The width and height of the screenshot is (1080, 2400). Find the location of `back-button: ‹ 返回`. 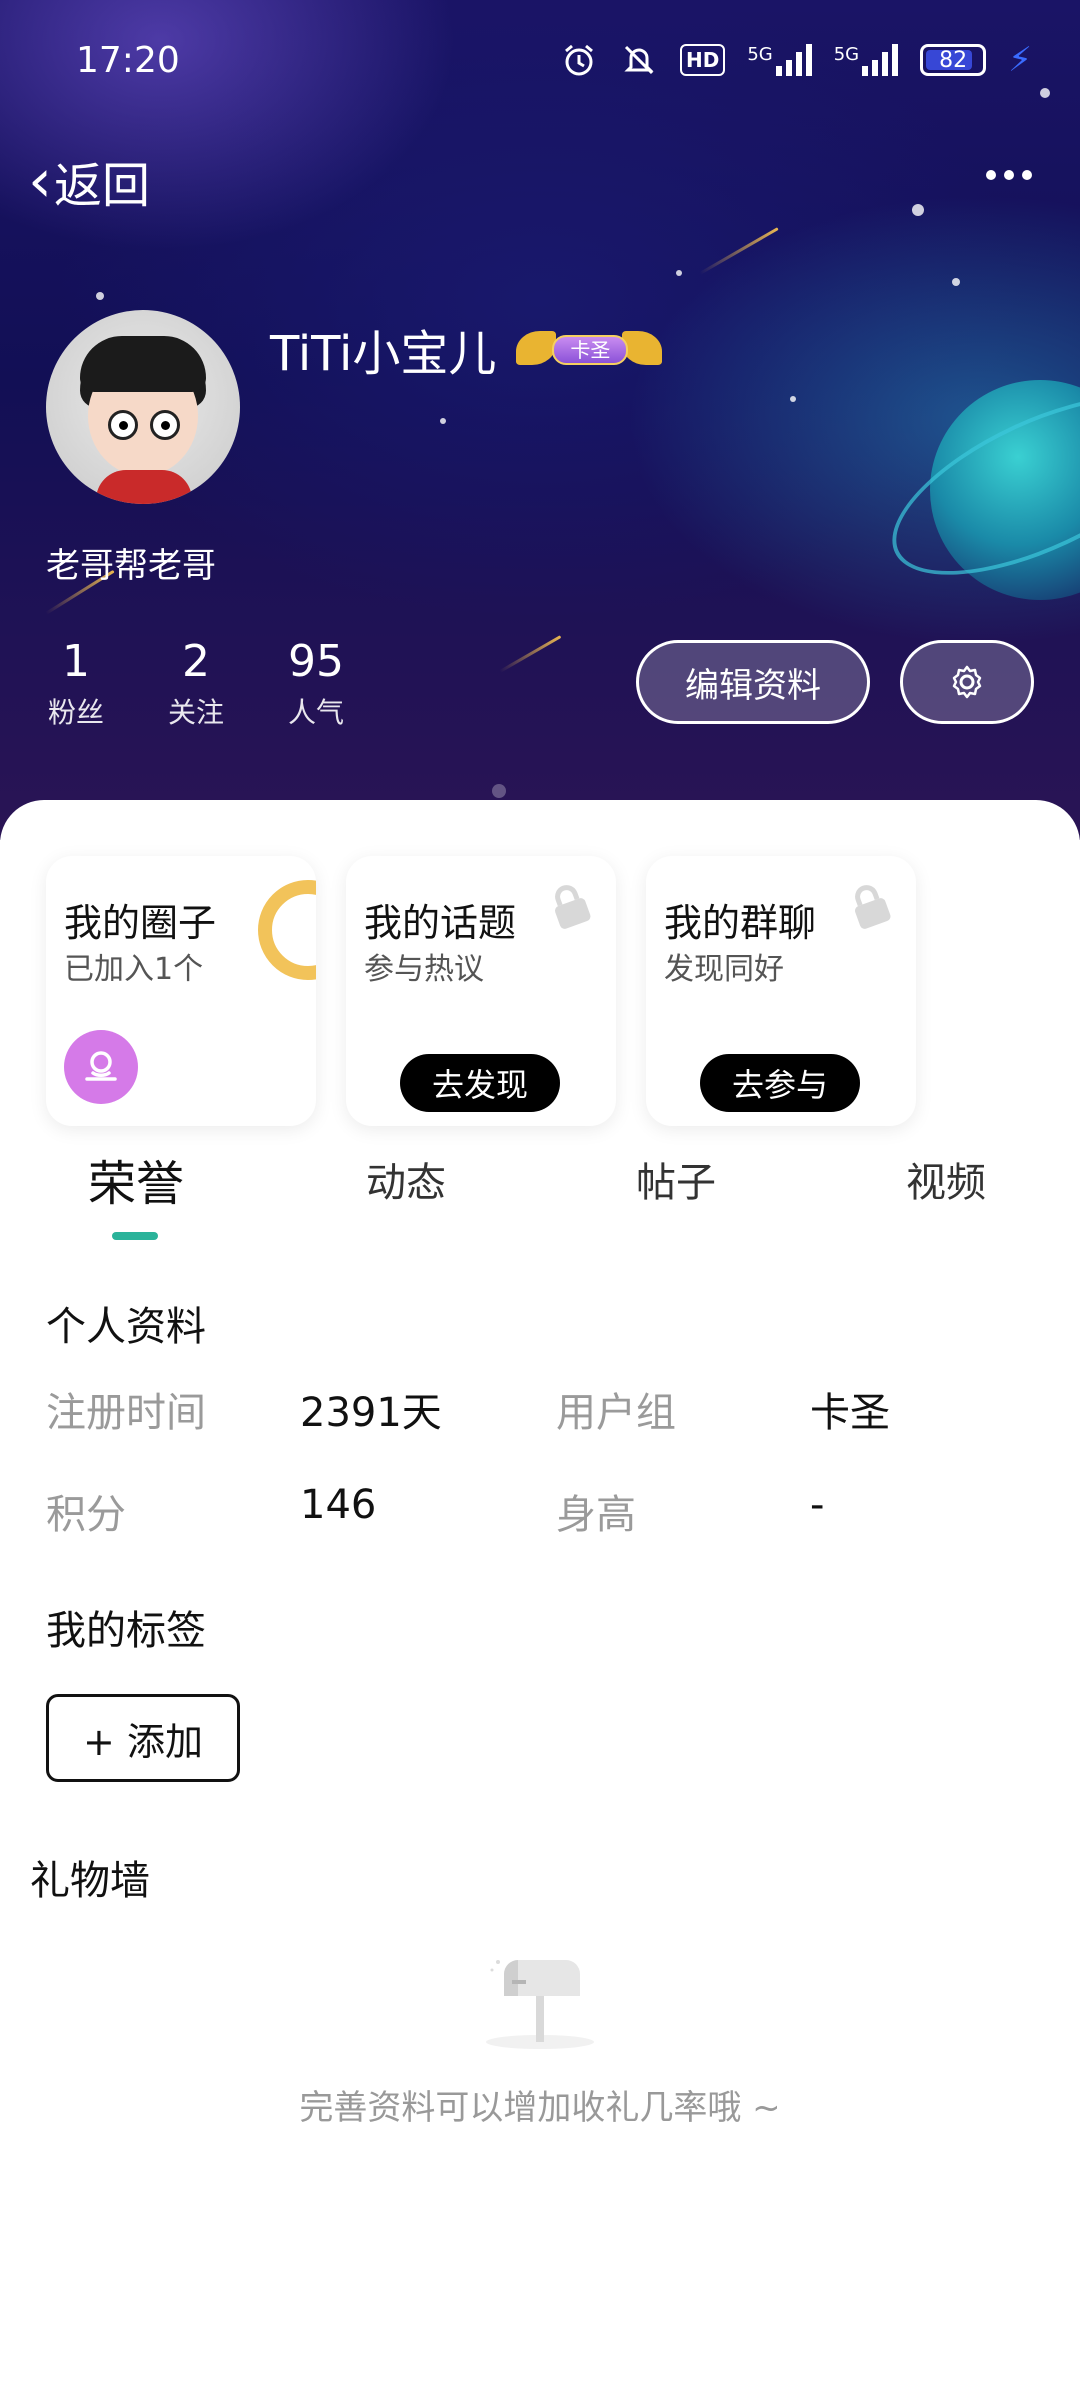

back-button: ‹ 返回 is located at coordinates (89, 181).